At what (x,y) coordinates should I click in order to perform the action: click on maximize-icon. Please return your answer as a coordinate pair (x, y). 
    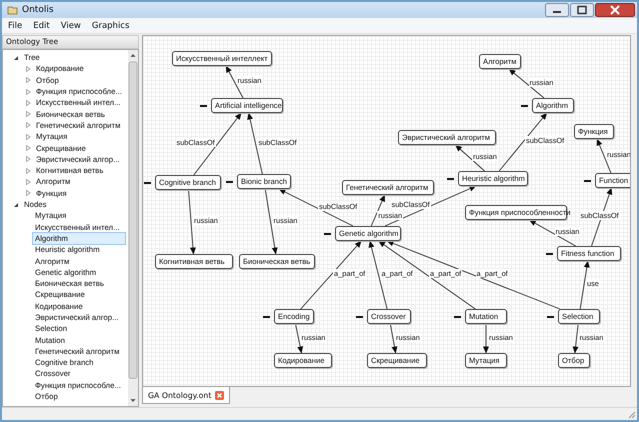
    Looking at the image, I should click on (582, 10).